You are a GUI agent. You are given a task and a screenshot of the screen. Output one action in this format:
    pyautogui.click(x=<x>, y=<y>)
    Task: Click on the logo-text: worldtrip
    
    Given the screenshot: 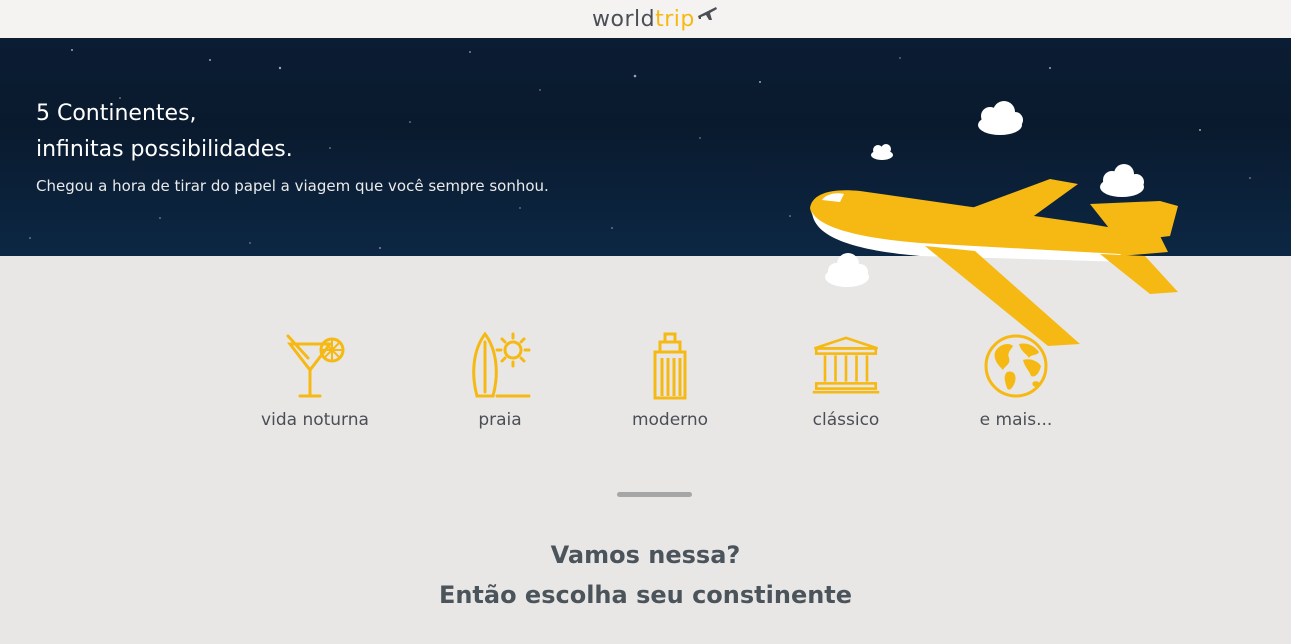 What is the action you would take?
    pyautogui.click(x=643, y=19)
    